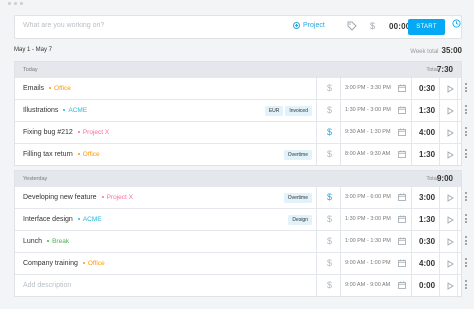 The width and height of the screenshot is (474, 309). What do you see at coordinates (148, 25) in the screenshot?
I see `description-input` at bounding box center [148, 25].